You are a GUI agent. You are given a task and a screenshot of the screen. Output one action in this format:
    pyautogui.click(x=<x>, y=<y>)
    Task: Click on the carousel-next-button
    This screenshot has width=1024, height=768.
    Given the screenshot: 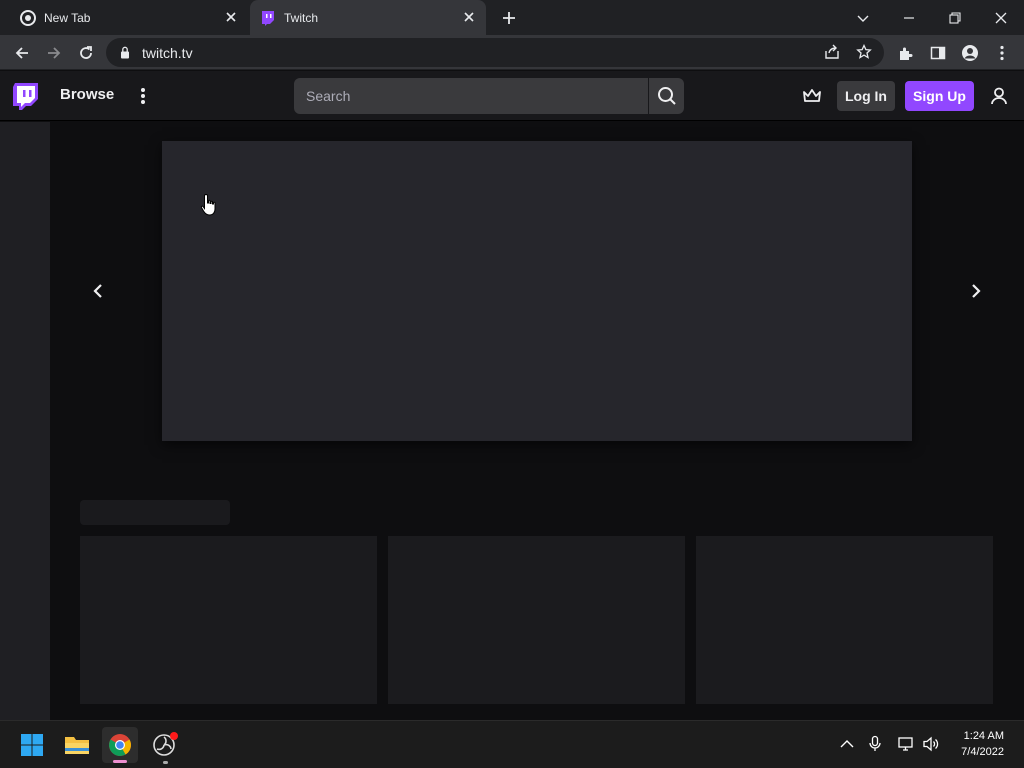 What is the action you would take?
    pyautogui.click(x=976, y=291)
    